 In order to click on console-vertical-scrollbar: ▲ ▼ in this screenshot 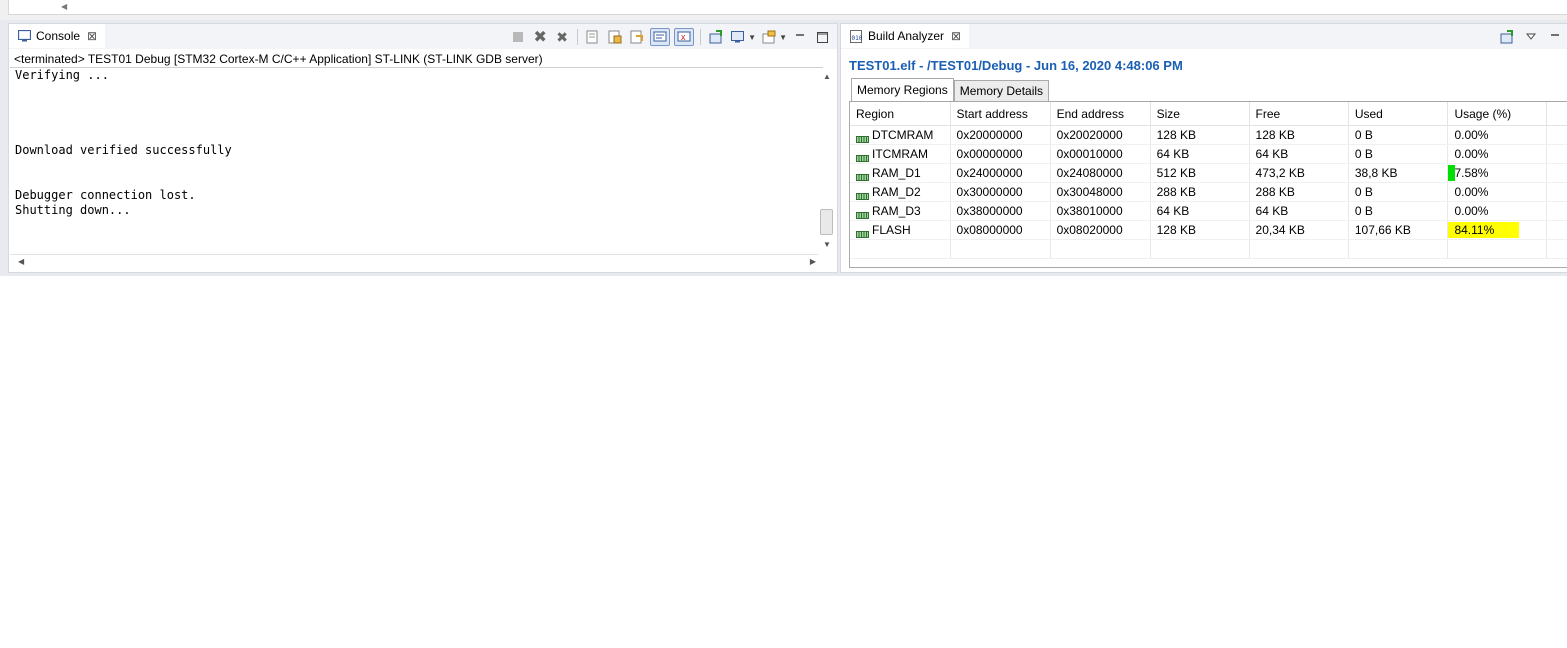, I will do `click(827, 161)`.